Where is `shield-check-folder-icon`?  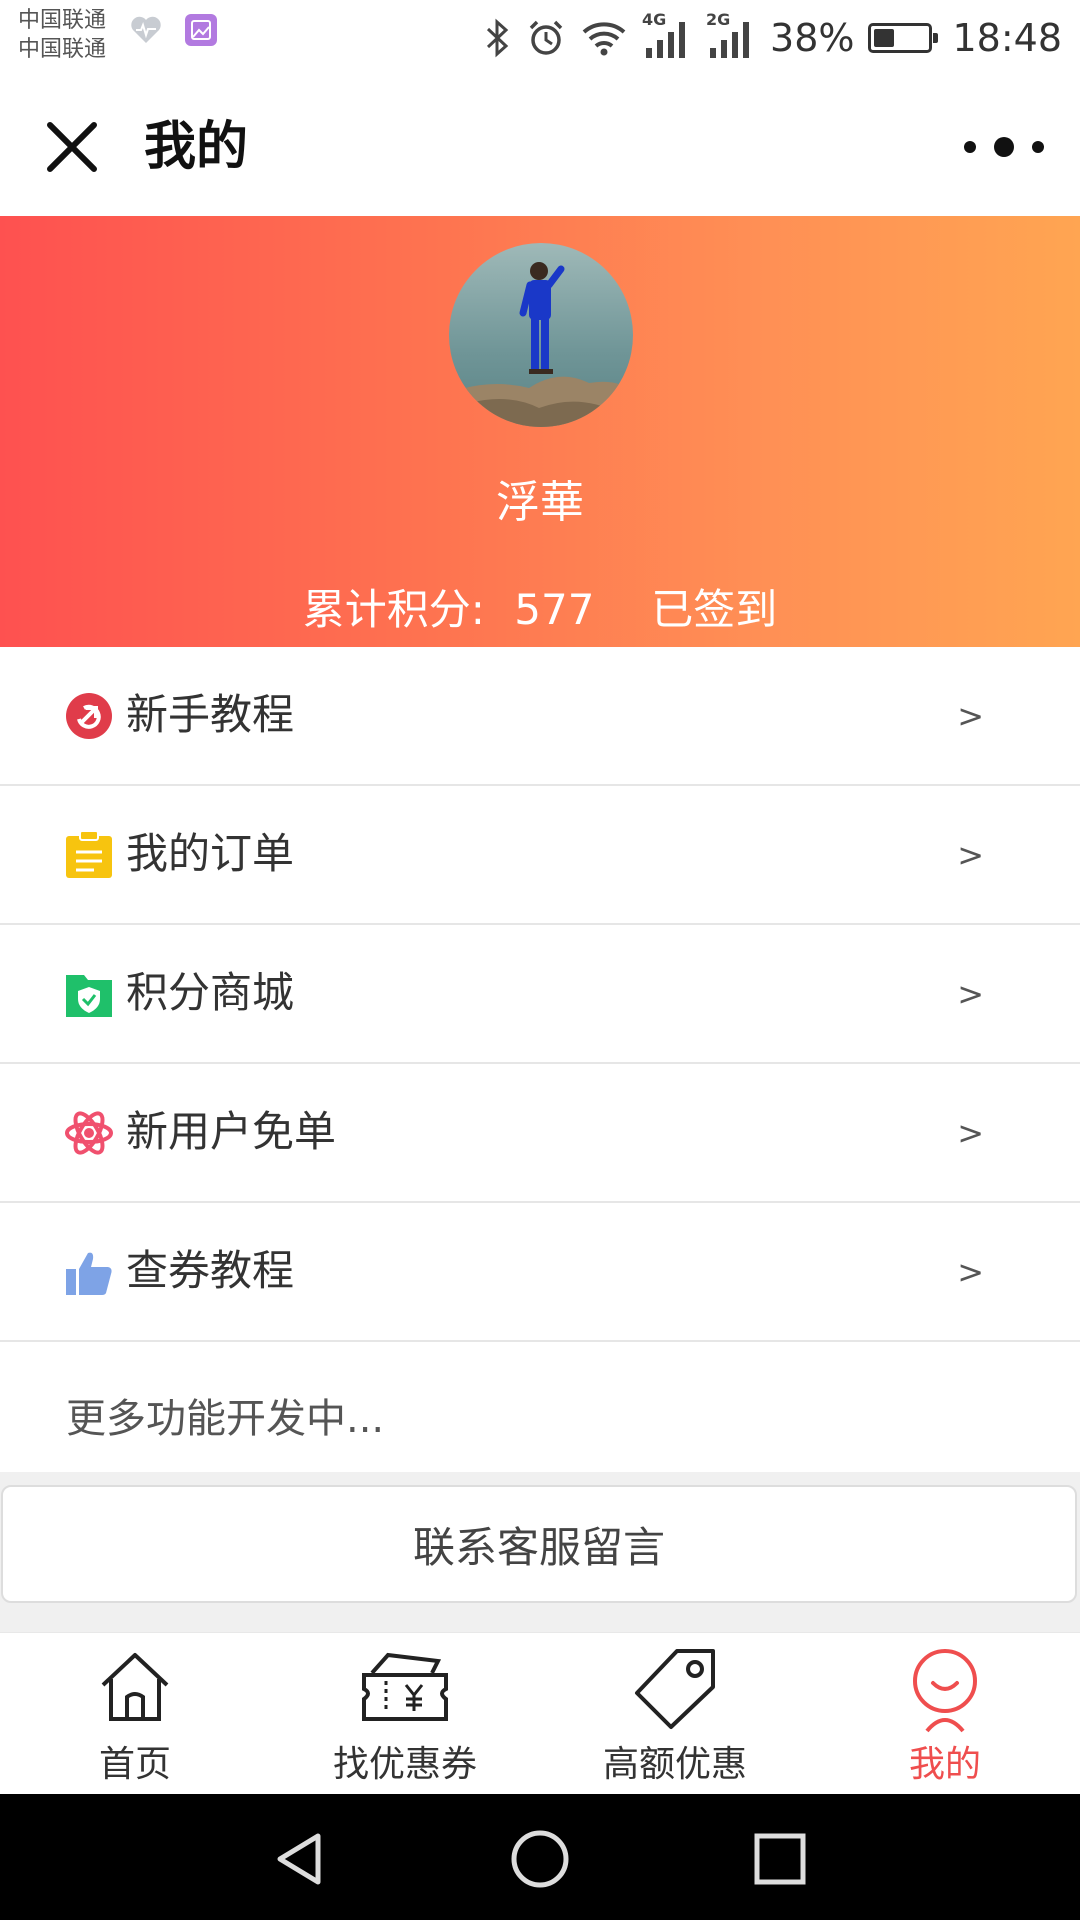
shield-check-folder-icon is located at coordinates (89, 996).